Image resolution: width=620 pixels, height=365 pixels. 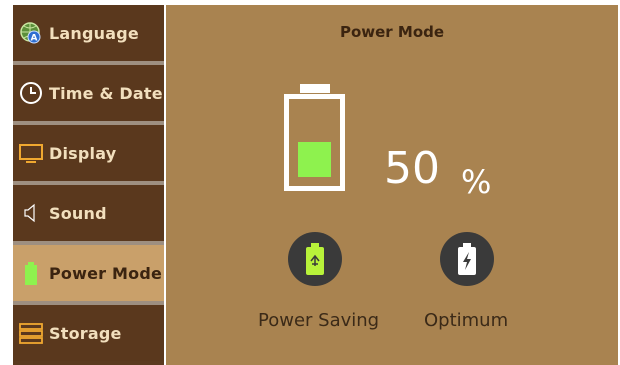 I want to click on battery-level-indicator, so click(x=314, y=142).